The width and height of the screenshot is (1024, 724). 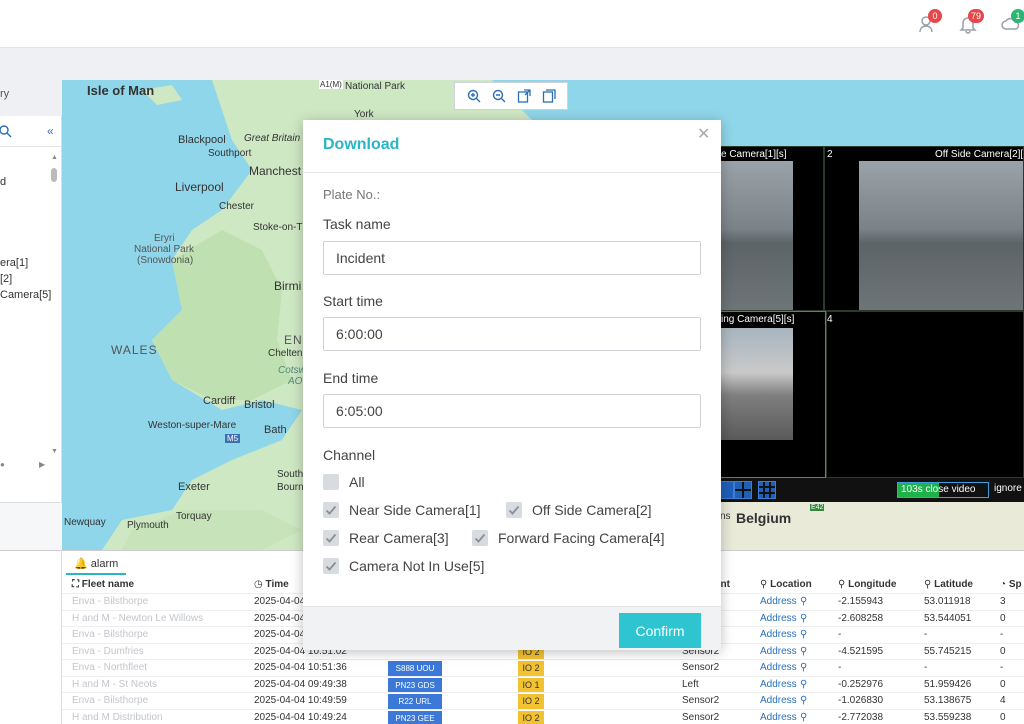 What do you see at coordinates (1003, 700) in the screenshot?
I see `table-cell: 4` at bounding box center [1003, 700].